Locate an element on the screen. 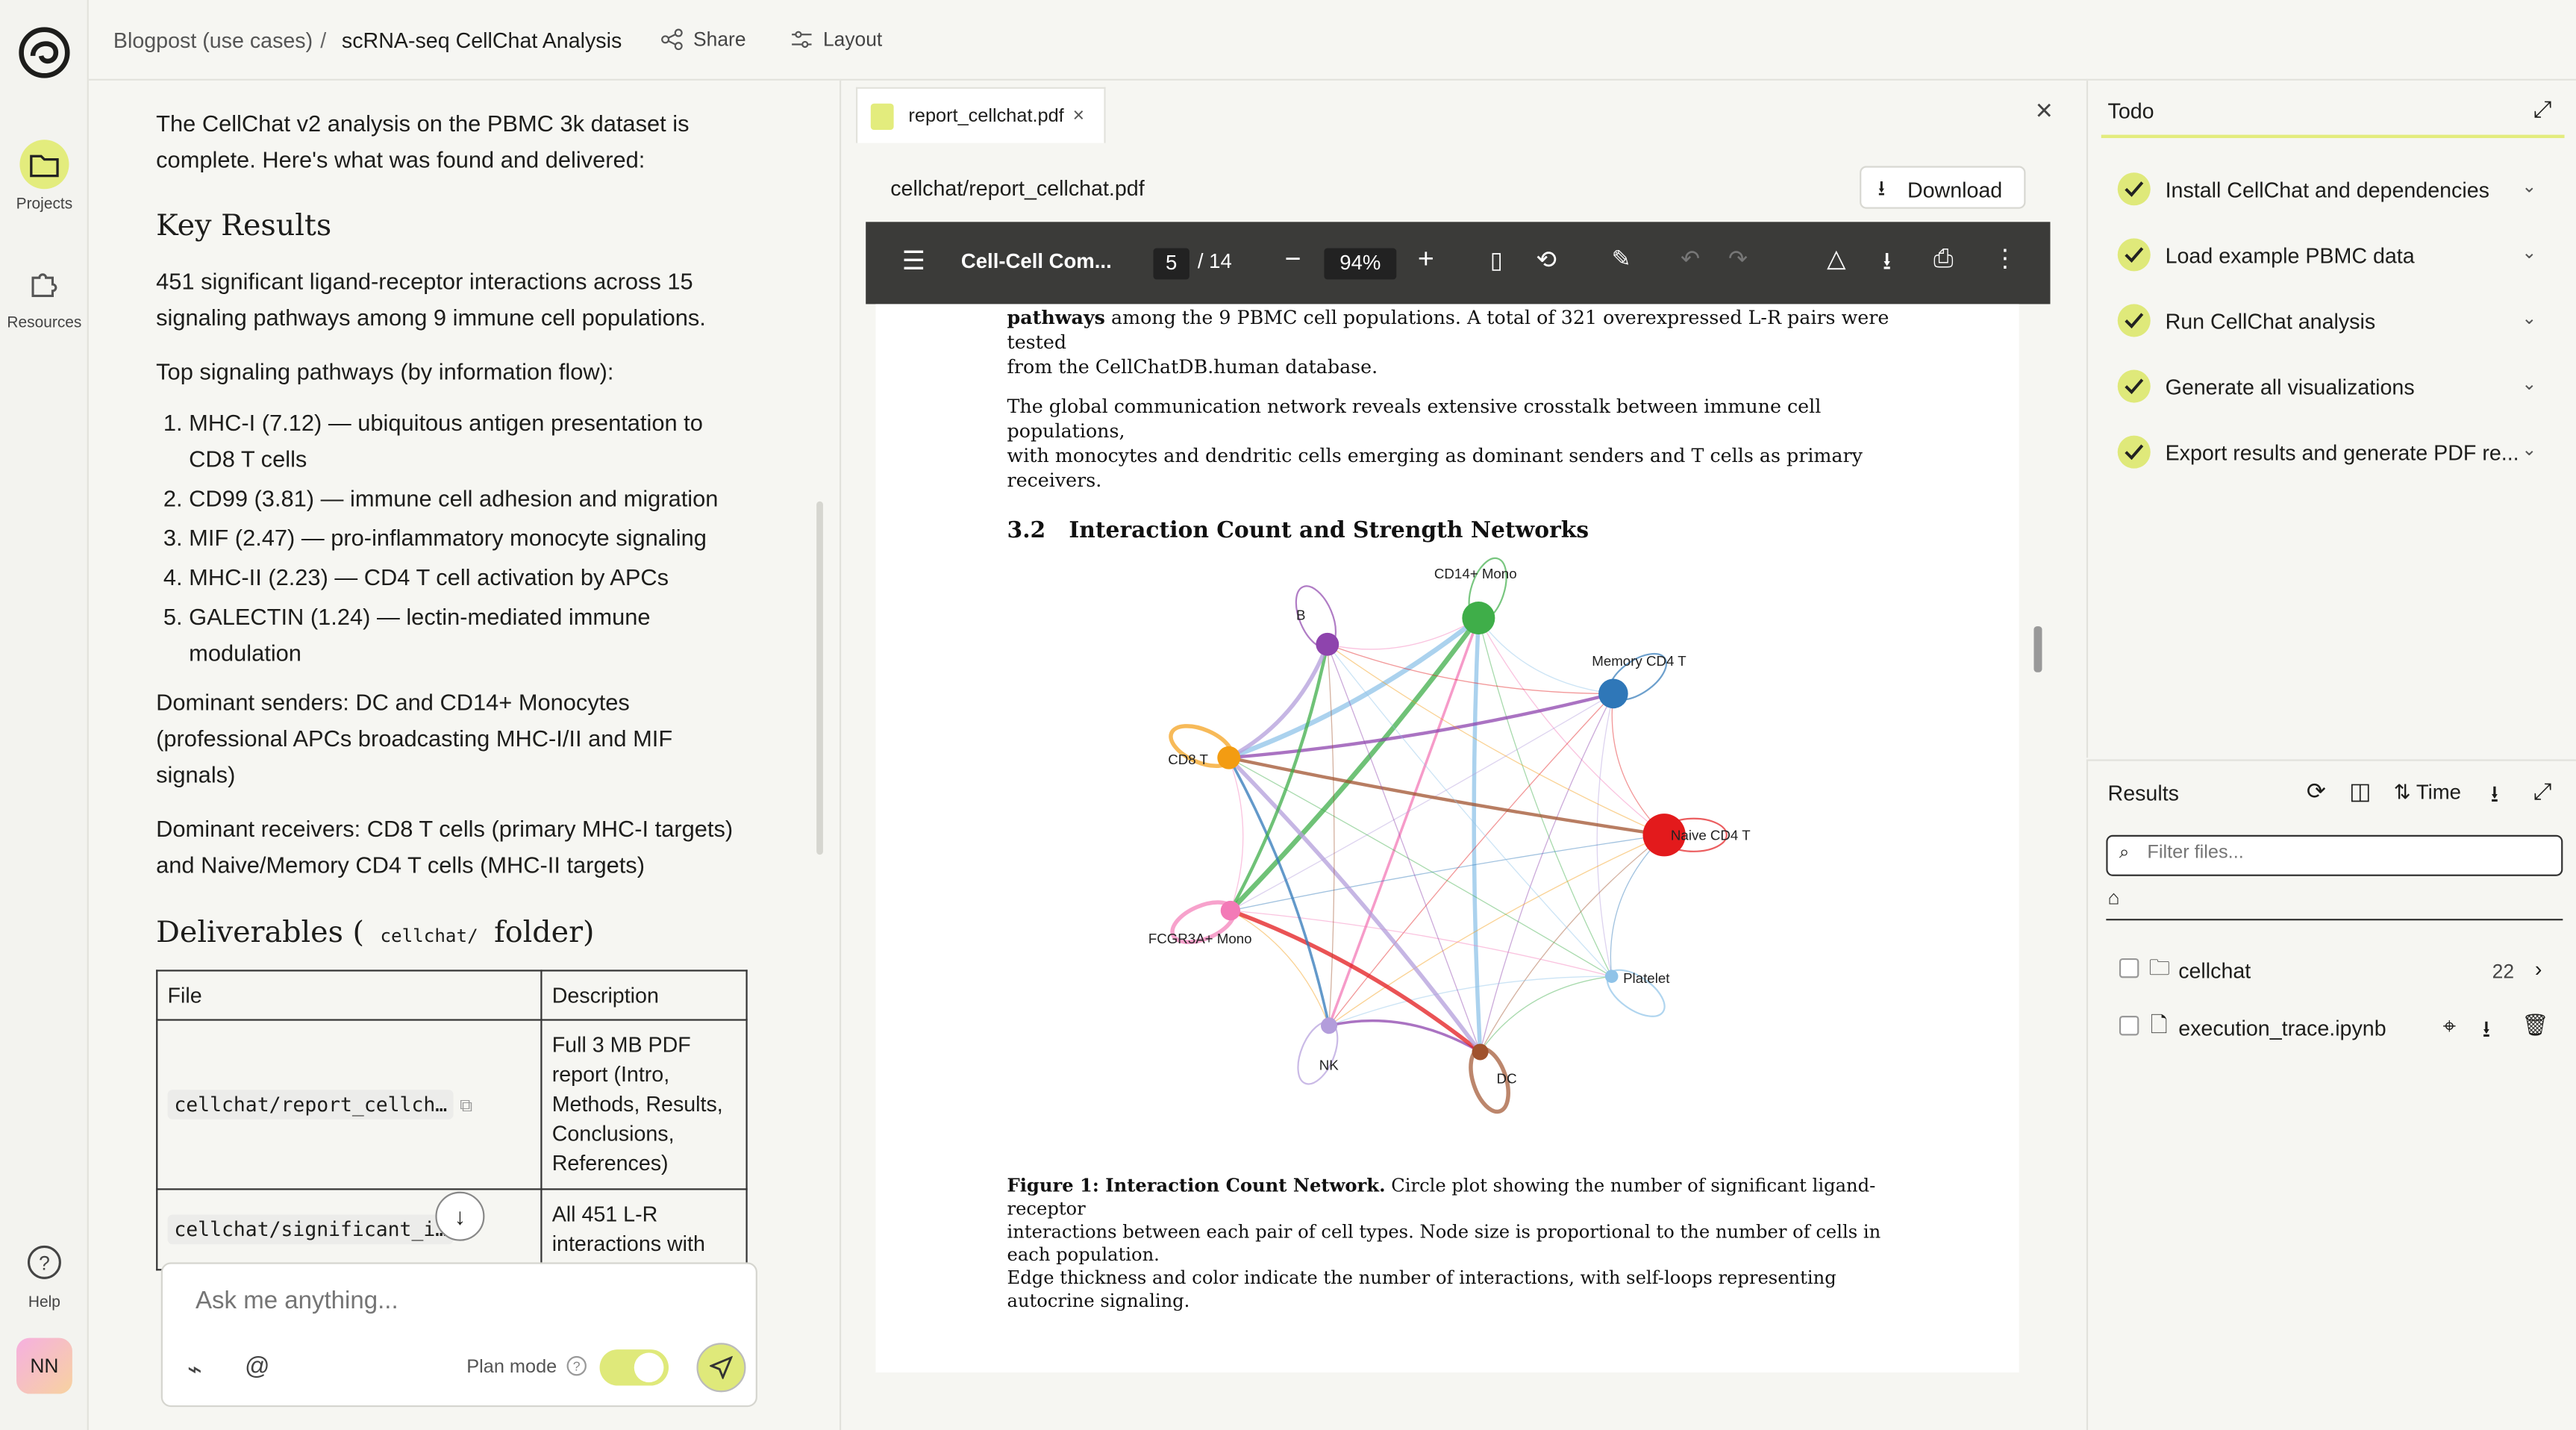  zoom-in-icon: + is located at coordinates (1426, 260).